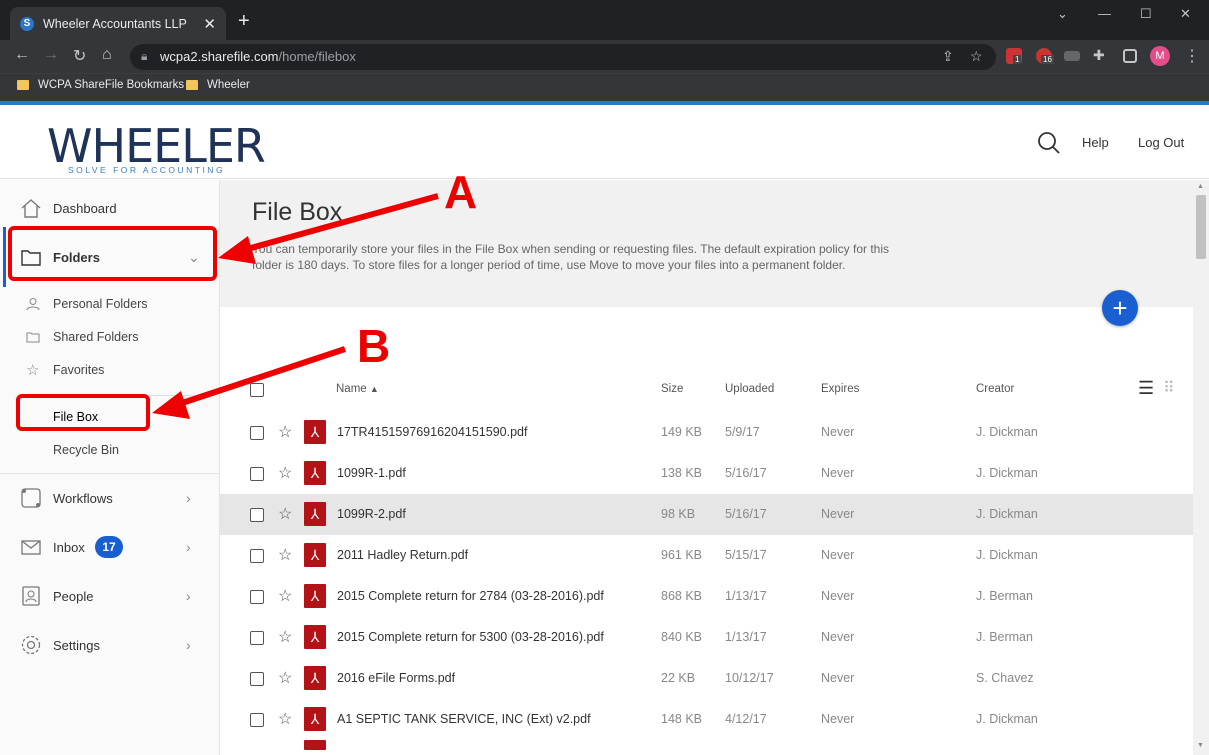 Image resolution: width=1209 pixels, height=755 pixels. What do you see at coordinates (237, 250) in the screenshot?
I see `arrow-a-head` at bounding box center [237, 250].